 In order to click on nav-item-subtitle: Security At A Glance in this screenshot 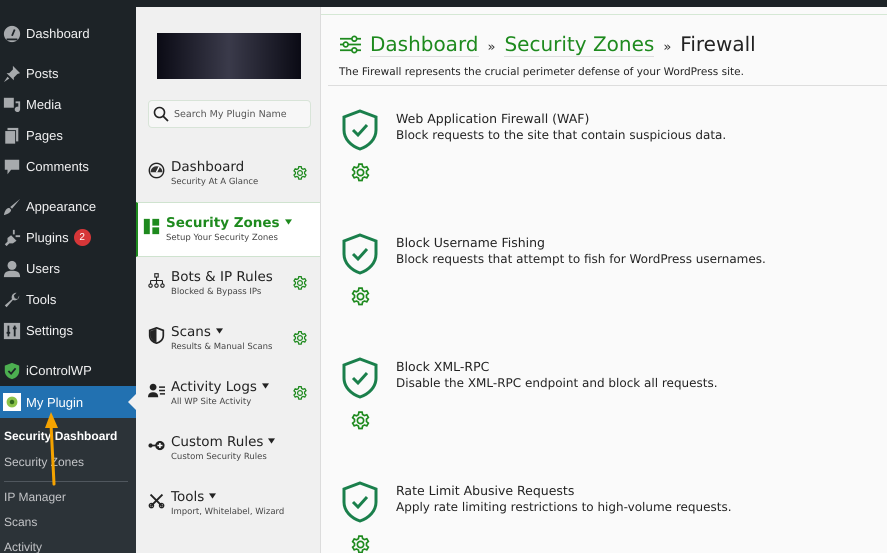, I will do `click(215, 182)`.